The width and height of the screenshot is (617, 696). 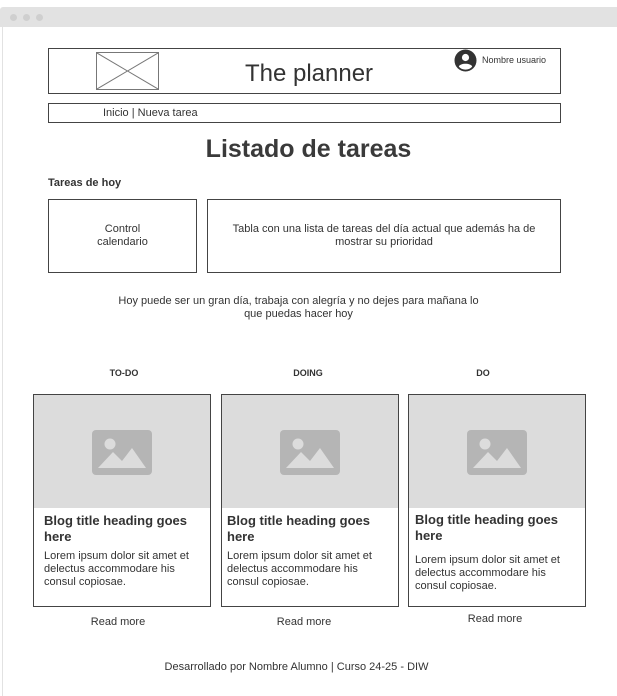 I want to click on column-heading-do: DO, so click(x=483, y=373).